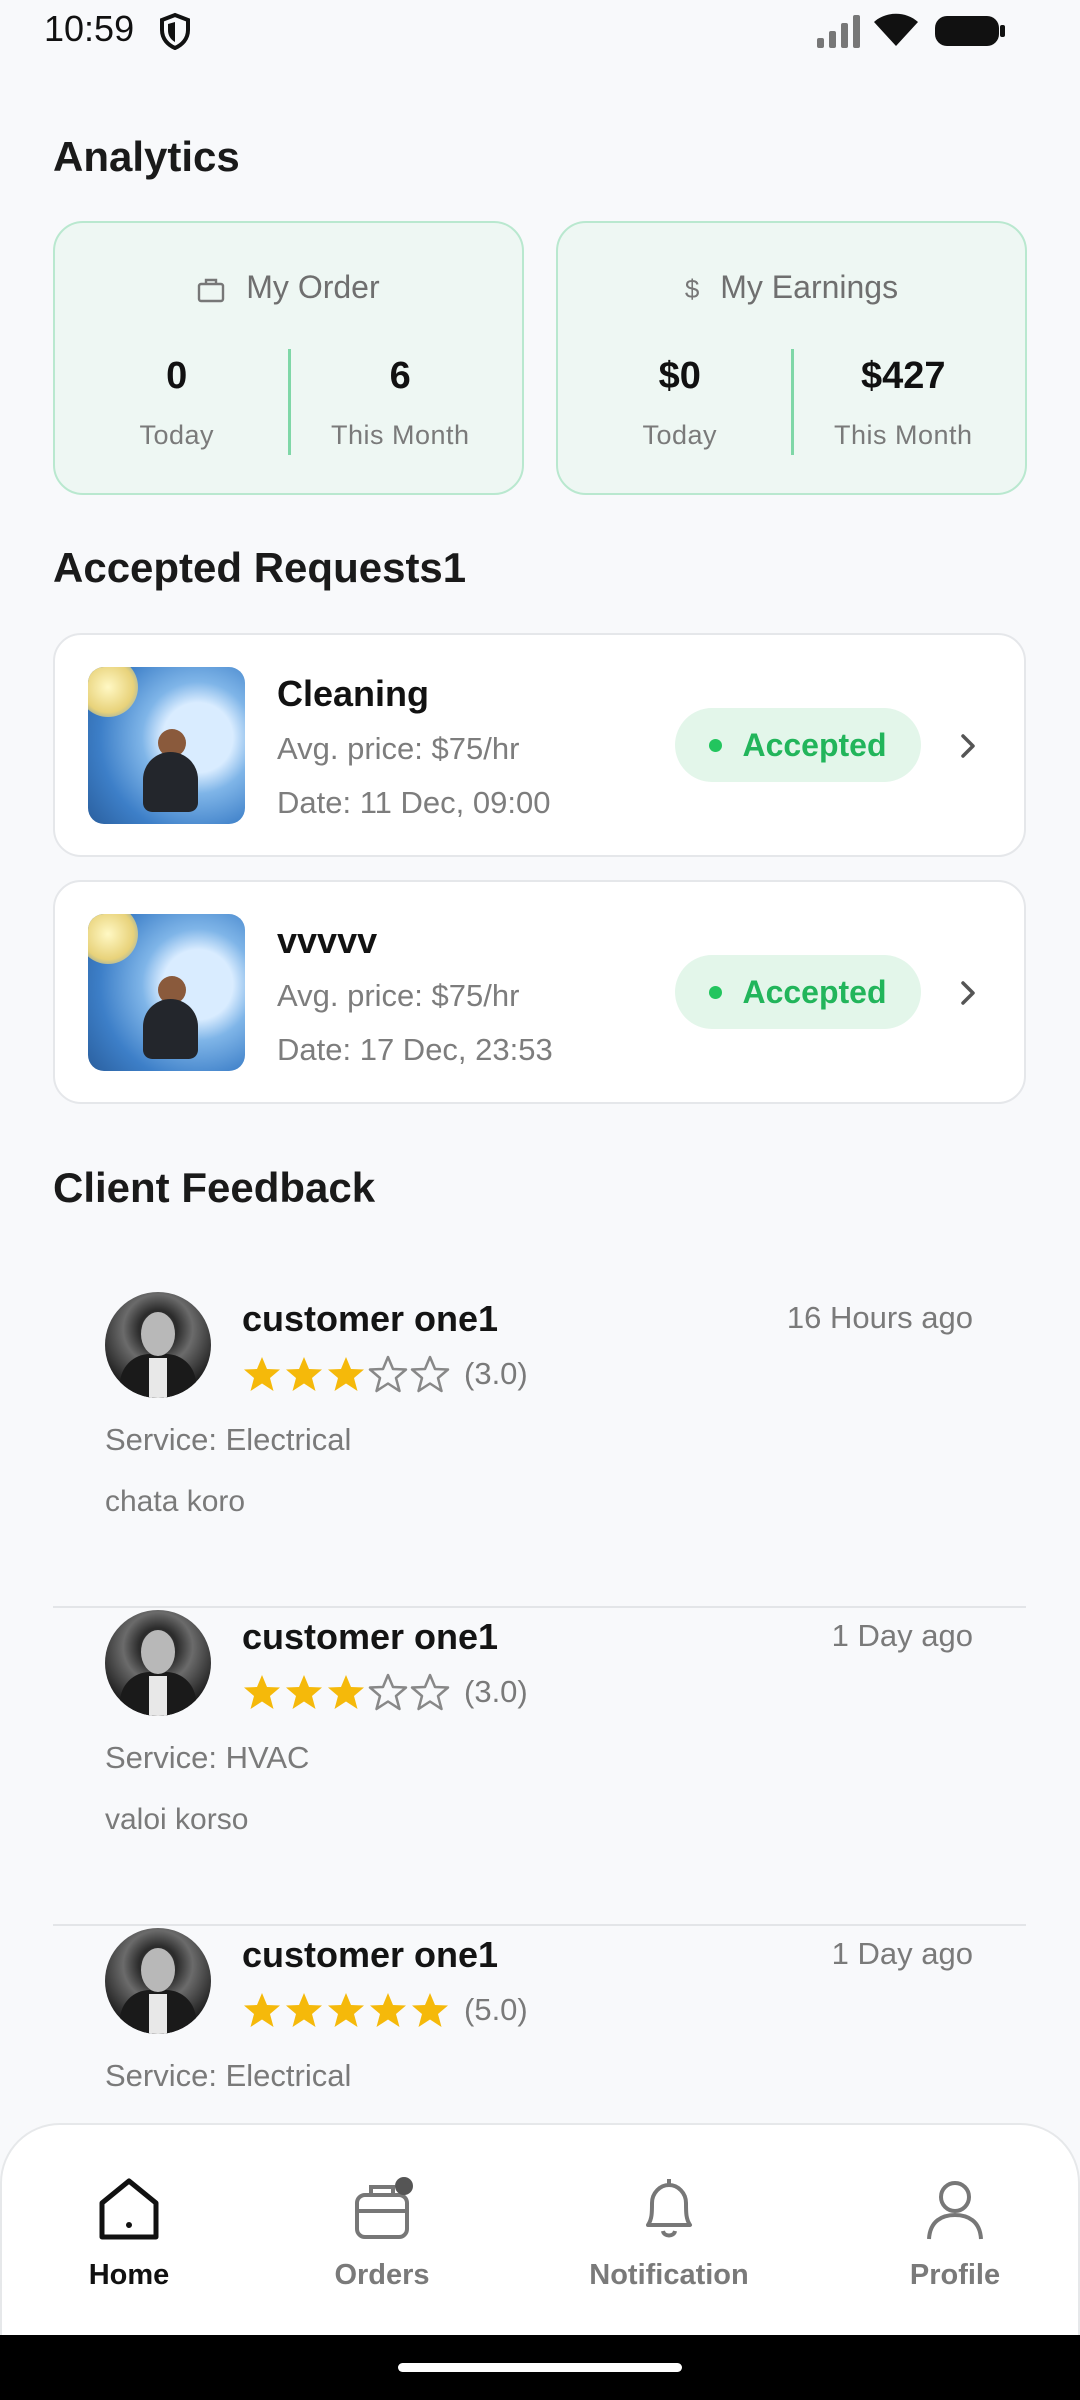  I want to click on earnings-today-label: Today, so click(680, 435).